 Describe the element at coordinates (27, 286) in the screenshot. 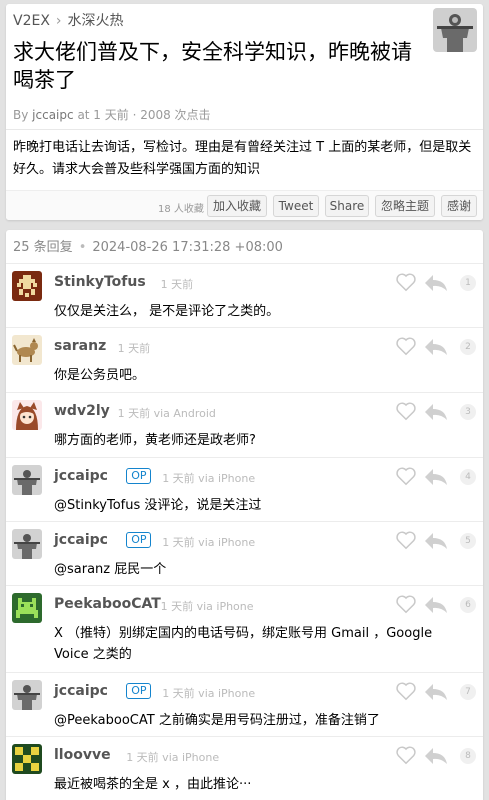

I see `pixel-invader-icon` at that location.